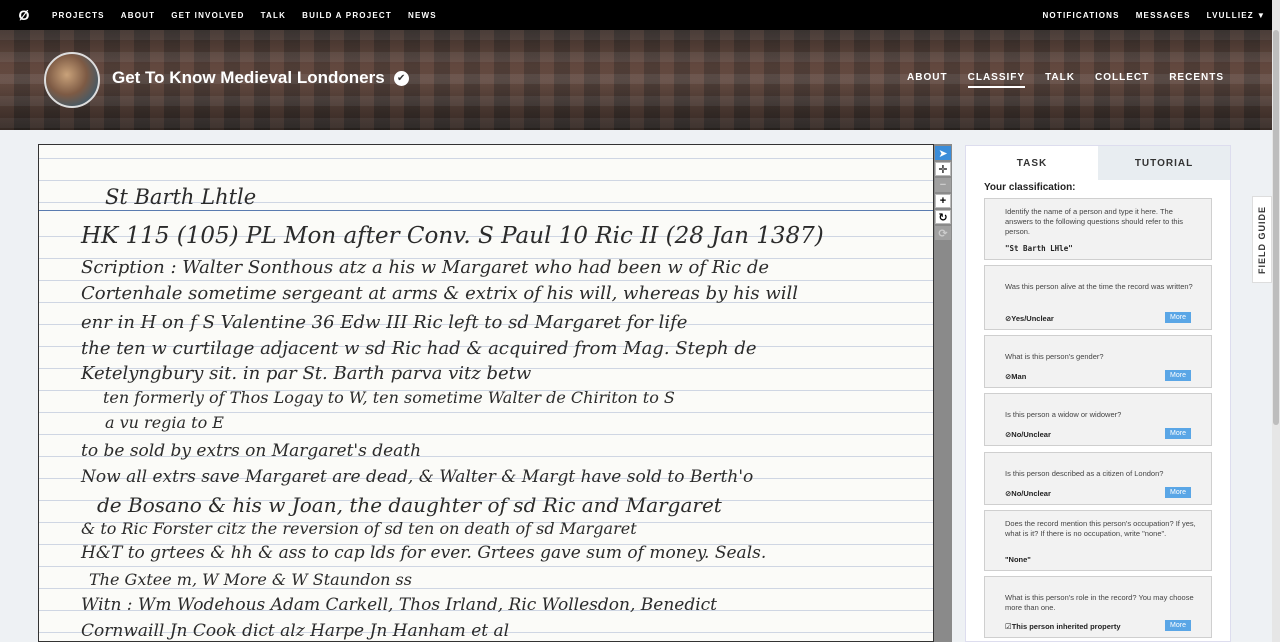 The height and width of the screenshot is (642, 1280). What do you see at coordinates (1261, 15) in the screenshot?
I see `chevron-down-icon: ▼` at bounding box center [1261, 15].